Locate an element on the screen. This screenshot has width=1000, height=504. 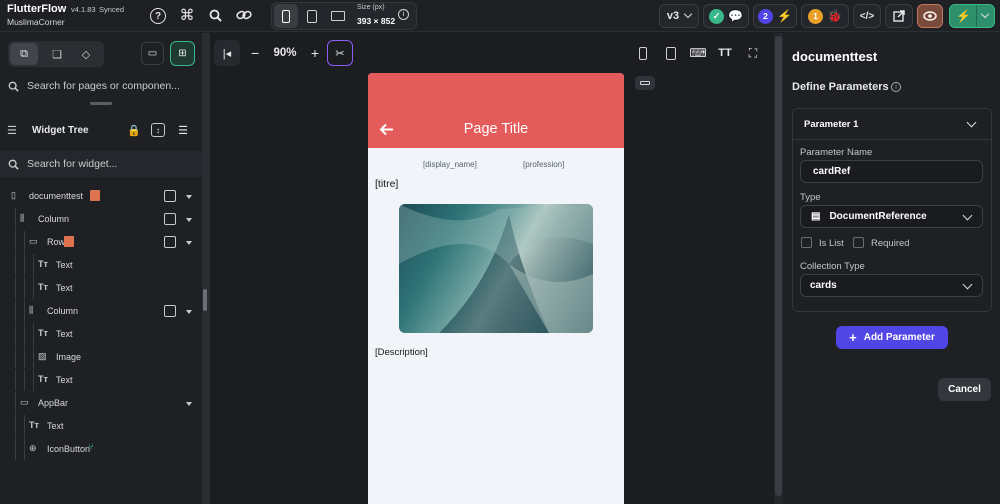
desktop-icon is located at coordinates (338, 16).